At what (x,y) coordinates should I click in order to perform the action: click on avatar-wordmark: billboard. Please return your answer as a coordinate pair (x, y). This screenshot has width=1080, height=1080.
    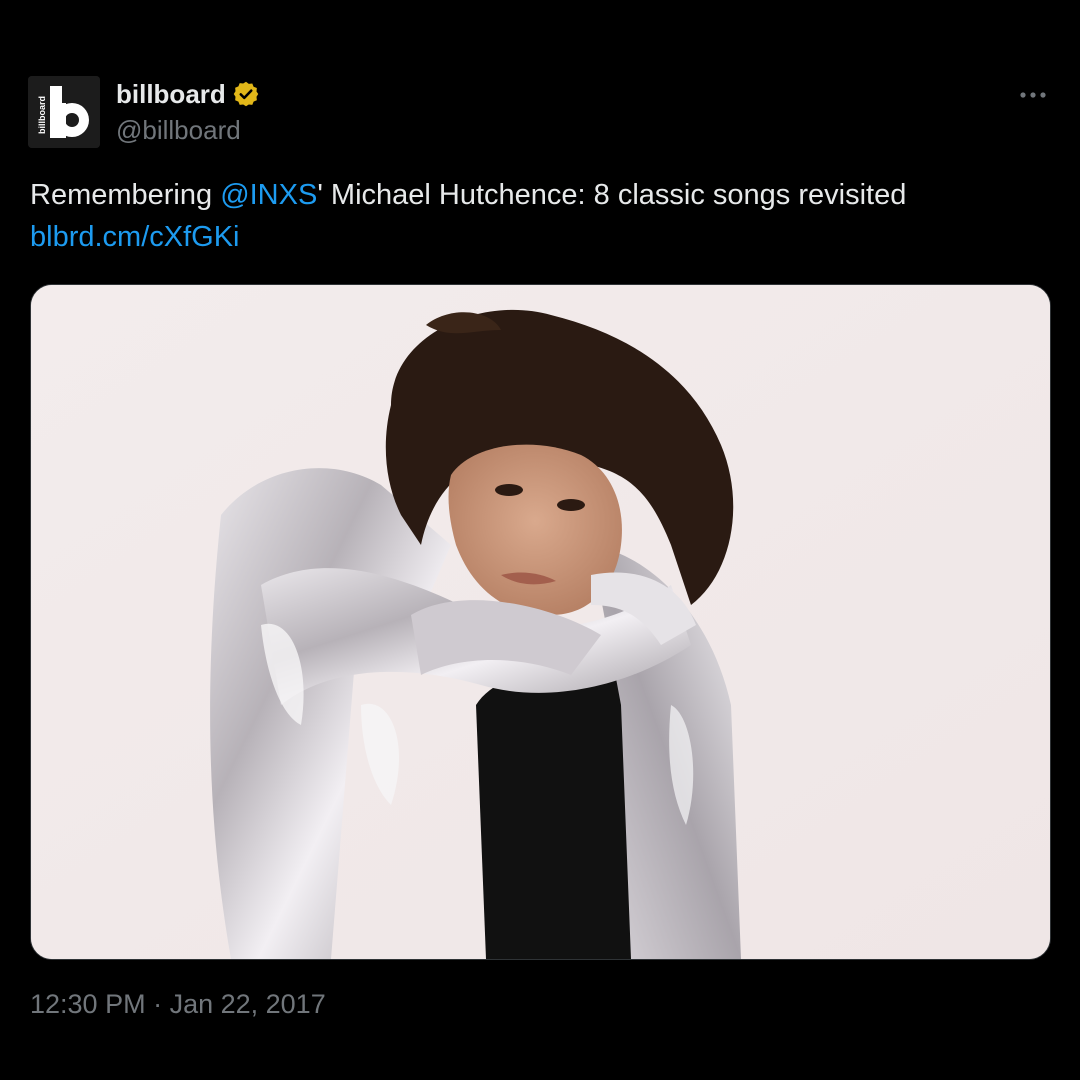
    Looking at the image, I should click on (42, 115).